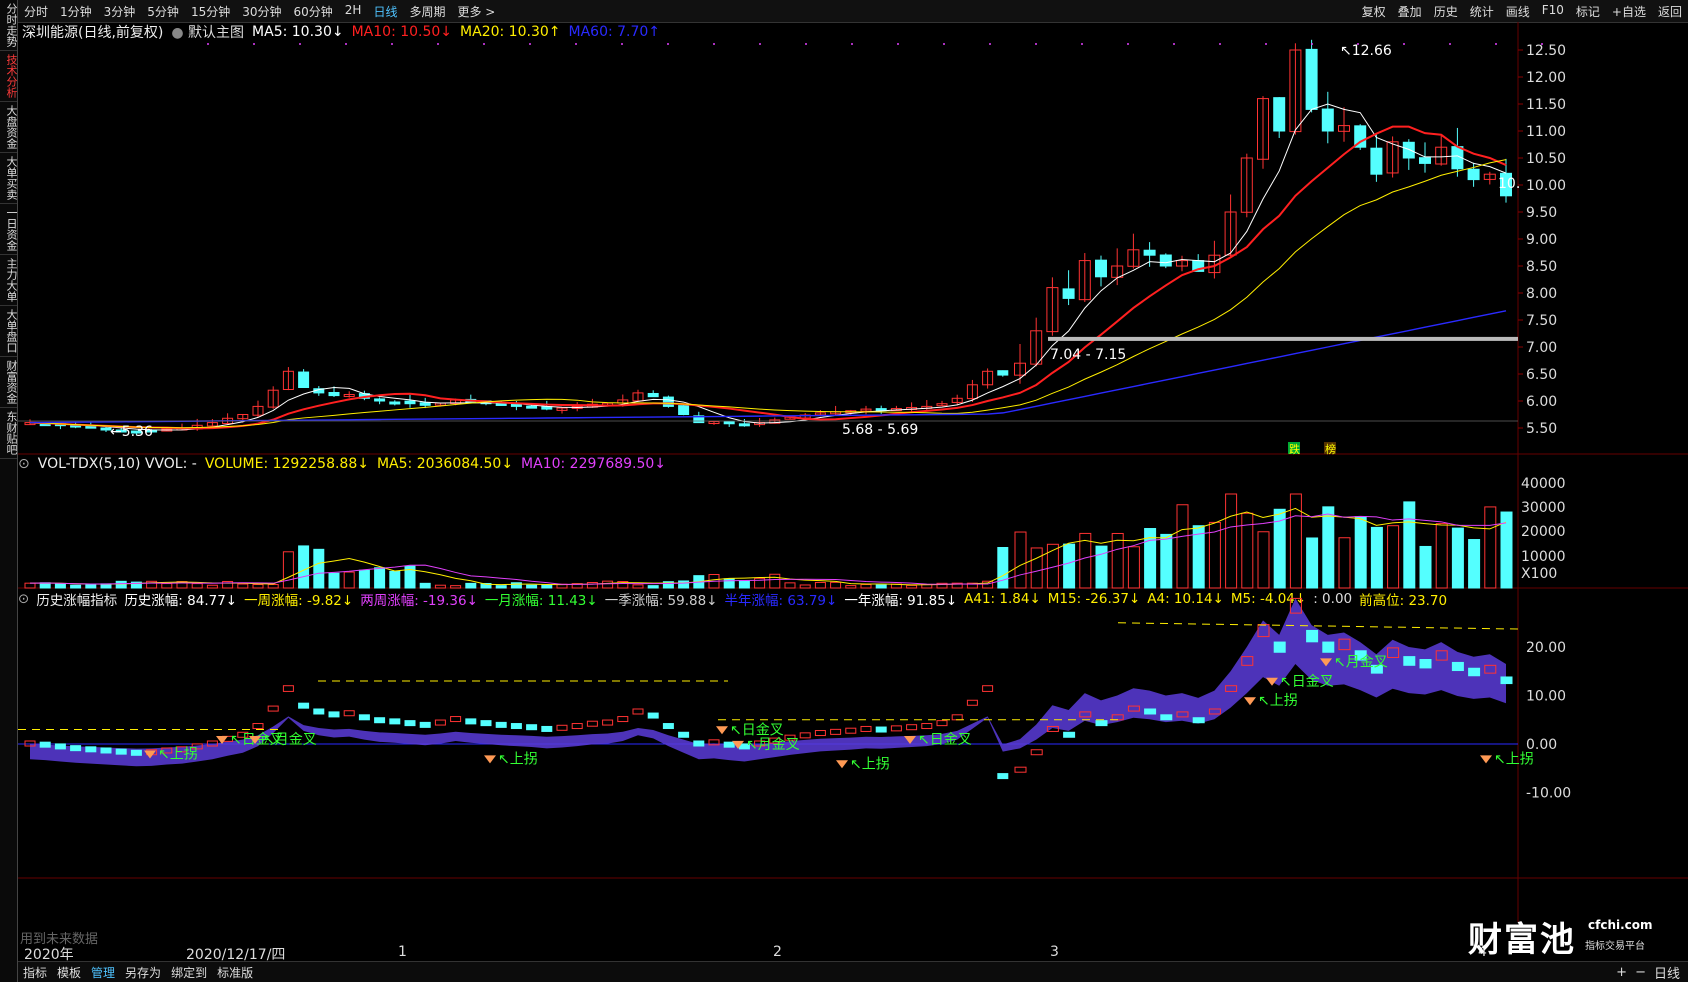  What do you see at coordinates (9, 280) in the screenshot?
I see `left-tab-5: 主力大单` at bounding box center [9, 280].